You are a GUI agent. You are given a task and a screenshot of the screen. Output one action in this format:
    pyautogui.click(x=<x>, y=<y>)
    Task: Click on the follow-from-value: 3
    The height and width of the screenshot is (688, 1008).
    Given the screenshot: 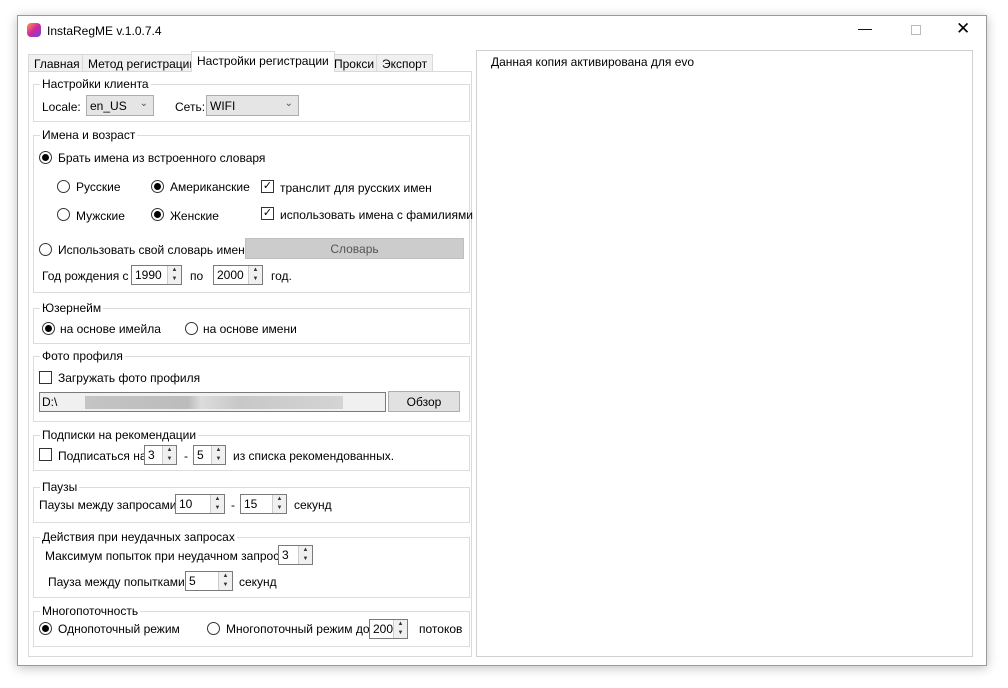 What is the action you would take?
    pyautogui.click(x=151, y=455)
    